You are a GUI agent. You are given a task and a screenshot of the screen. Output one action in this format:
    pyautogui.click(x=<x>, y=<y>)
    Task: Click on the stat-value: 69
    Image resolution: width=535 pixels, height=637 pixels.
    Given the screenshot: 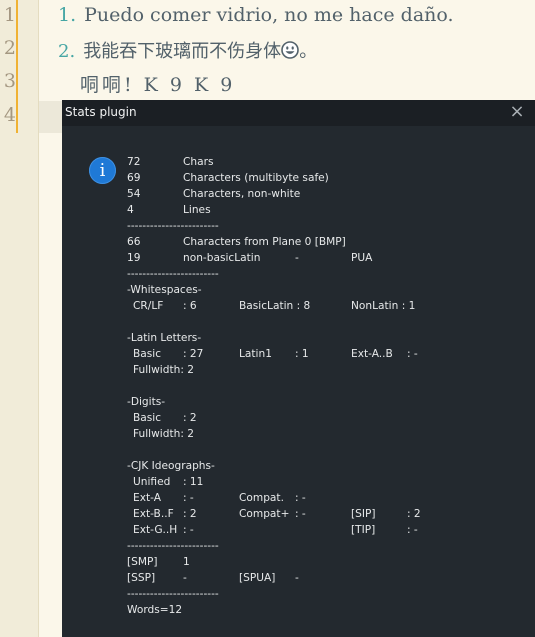 What is the action you would take?
    pyautogui.click(x=134, y=178)
    